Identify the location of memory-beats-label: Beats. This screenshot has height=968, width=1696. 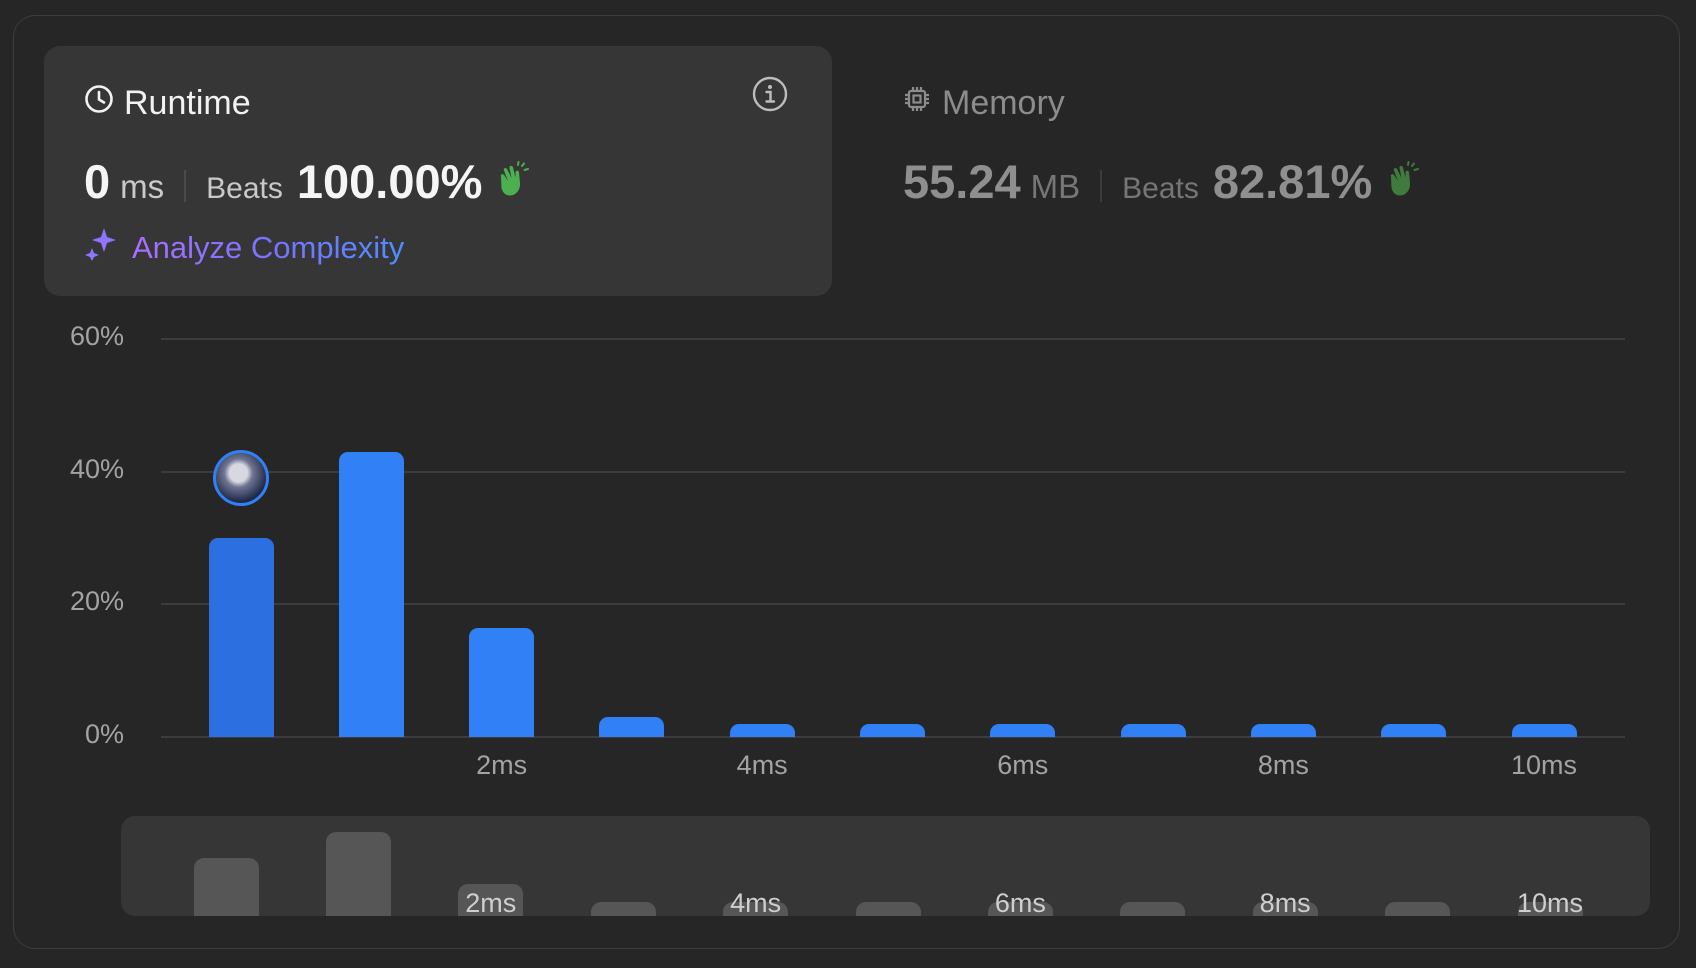
(1160, 188).